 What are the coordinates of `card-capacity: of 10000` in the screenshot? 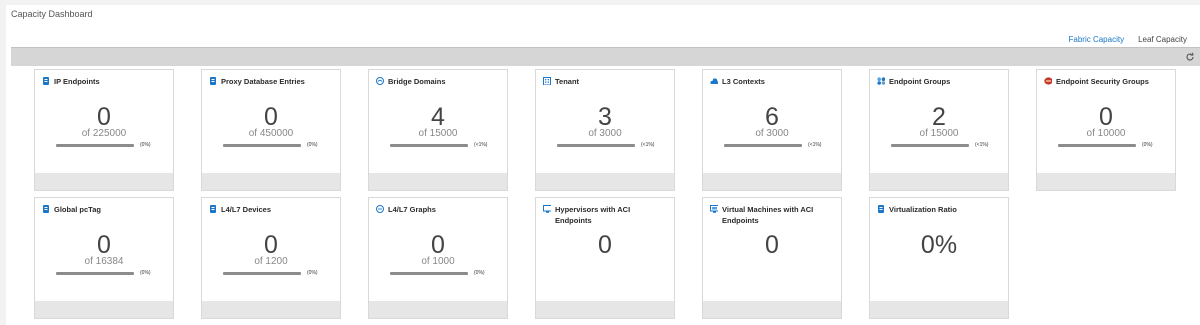 It's located at (1106, 133).